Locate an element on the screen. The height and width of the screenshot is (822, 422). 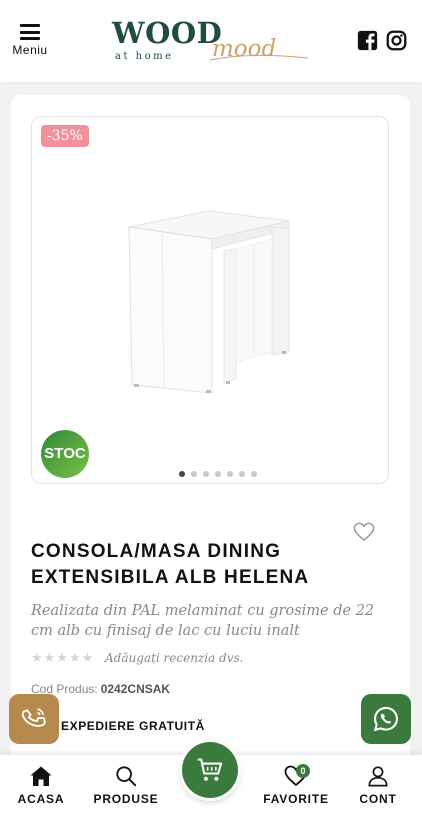
site-logo: WOOD at home mood is located at coordinates (212, 42).